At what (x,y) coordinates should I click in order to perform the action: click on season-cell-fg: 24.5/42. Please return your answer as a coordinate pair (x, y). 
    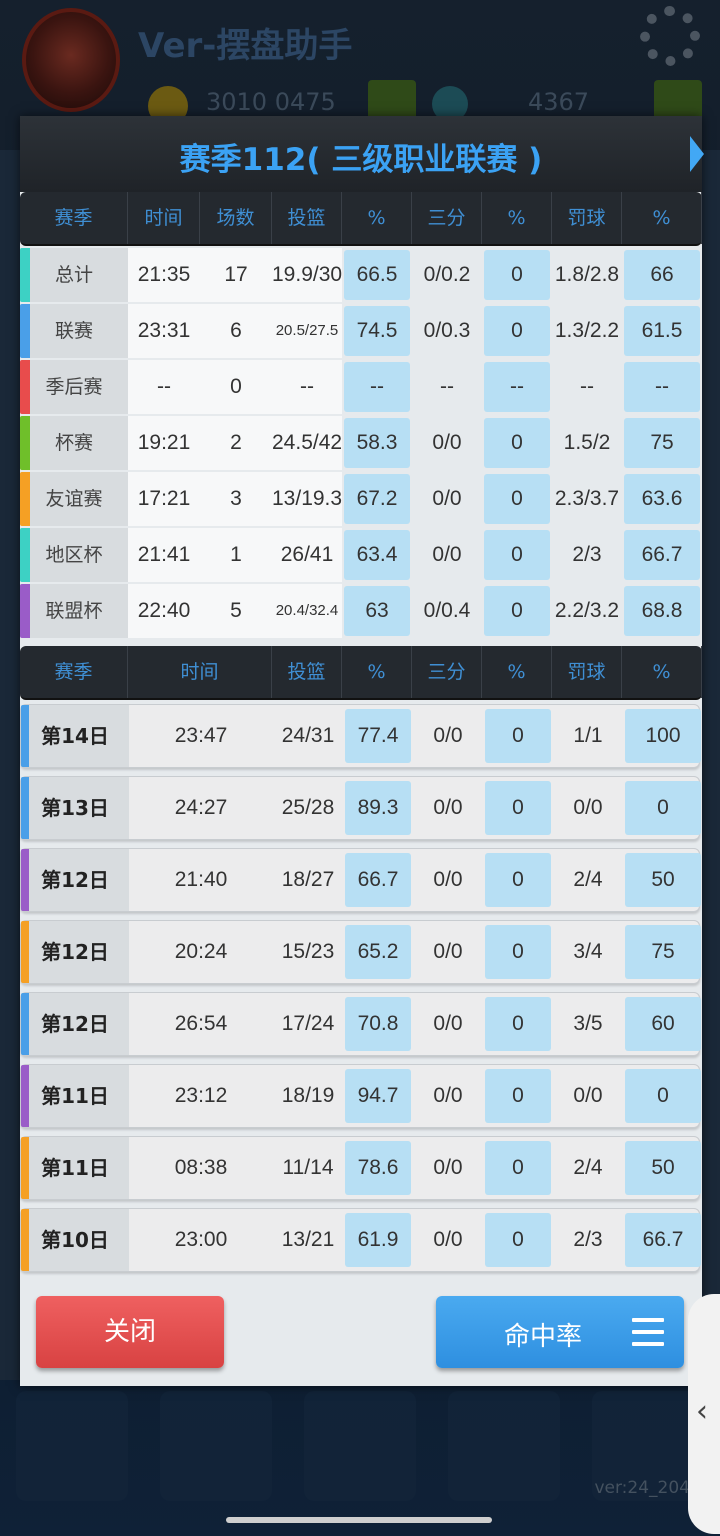
    Looking at the image, I should click on (307, 442).